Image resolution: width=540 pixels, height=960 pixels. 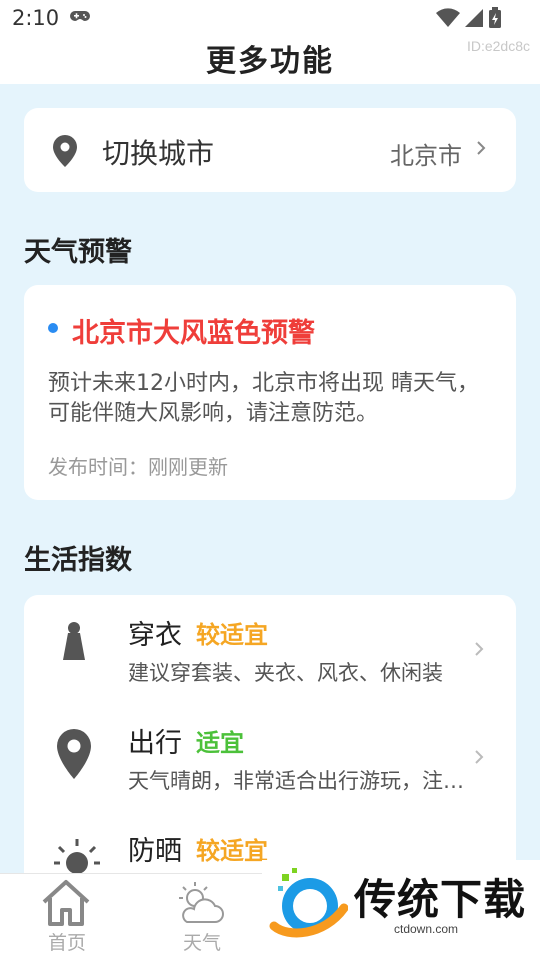 I want to click on device-id-label: ID:e2dc8c, so click(x=498, y=46).